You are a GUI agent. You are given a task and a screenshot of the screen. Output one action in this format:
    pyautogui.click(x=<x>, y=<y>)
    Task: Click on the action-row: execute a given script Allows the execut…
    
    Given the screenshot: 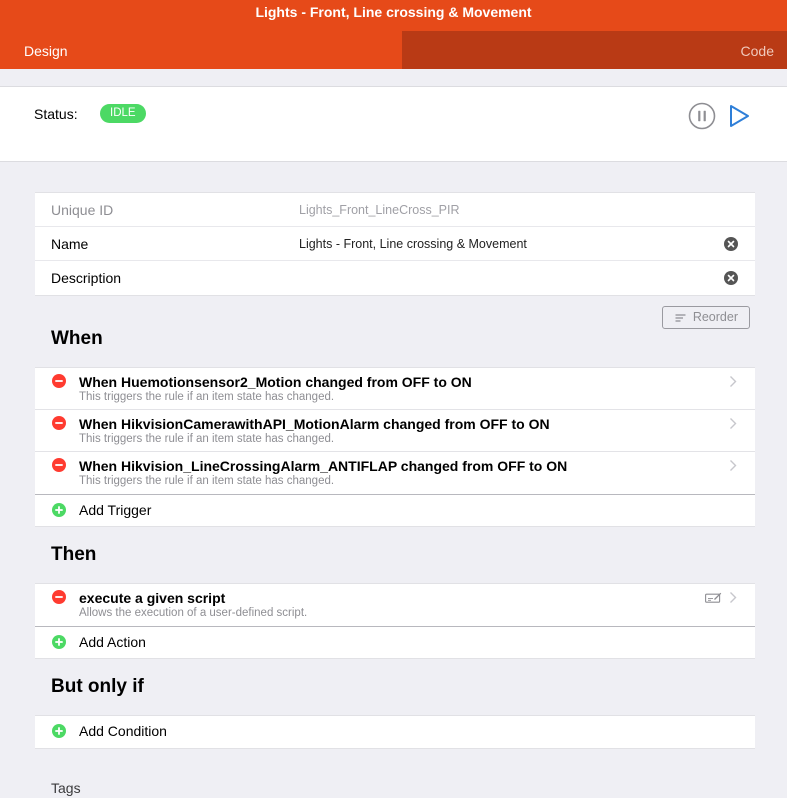 What is the action you would take?
    pyautogui.click(x=395, y=605)
    